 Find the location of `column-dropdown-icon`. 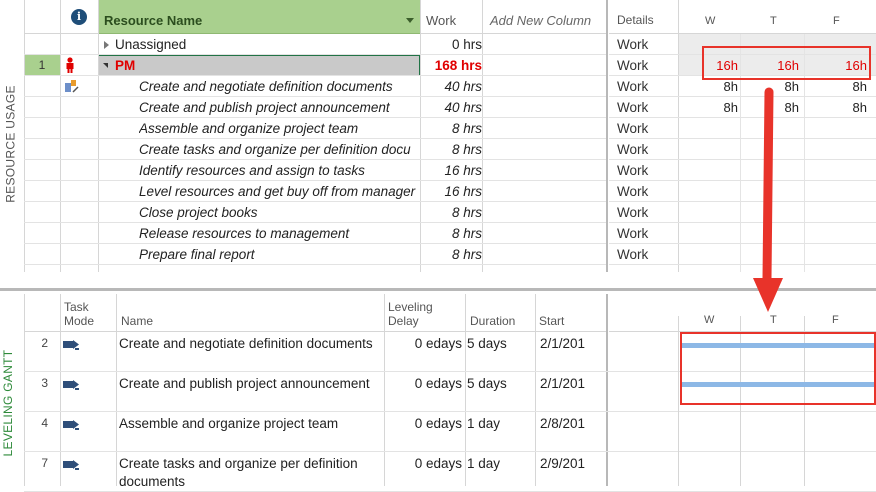

column-dropdown-icon is located at coordinates (410, 20).